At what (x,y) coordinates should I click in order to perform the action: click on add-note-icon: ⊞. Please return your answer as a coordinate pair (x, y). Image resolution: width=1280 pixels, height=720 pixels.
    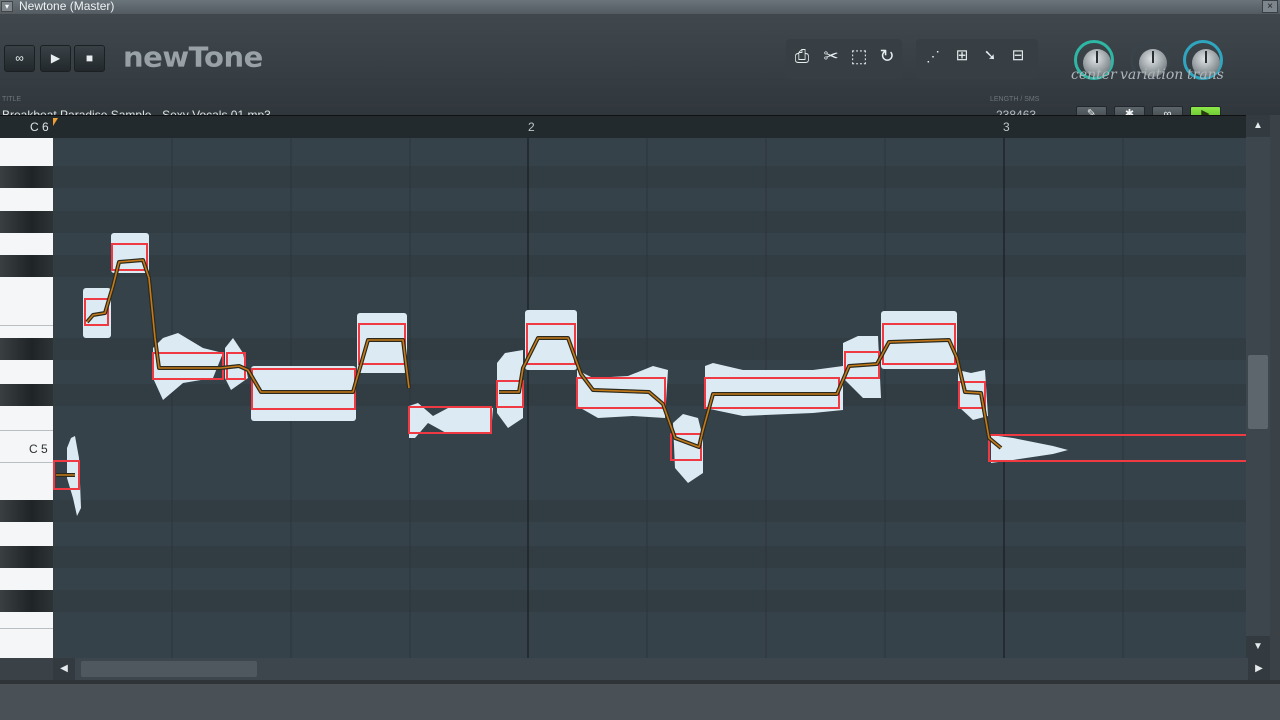
    Looking at the image, I should click on (962, 56).